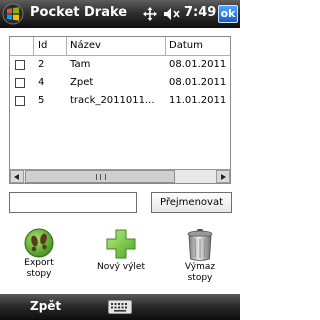 This screenshot has height=320, width=320. I want to click on table-row: 4 Zpet 08.01.2011 1, so click(120, 83).